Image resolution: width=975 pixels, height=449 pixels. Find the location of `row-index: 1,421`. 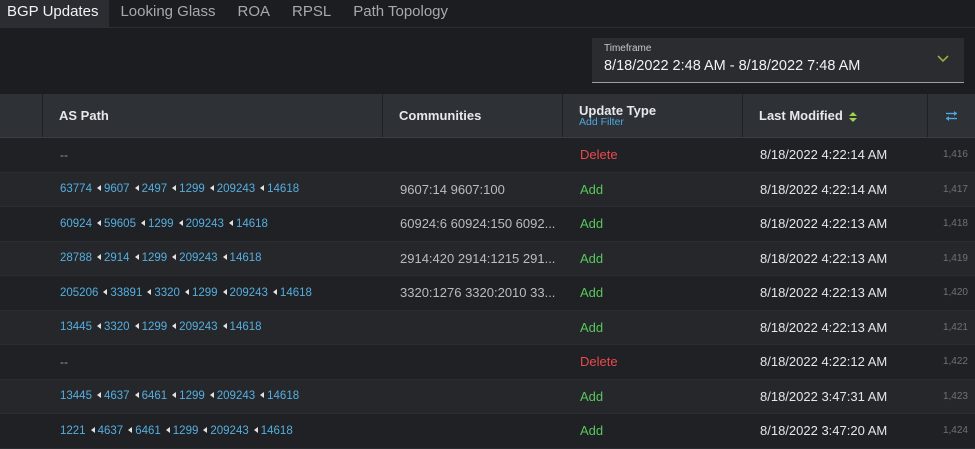

row-index: 1,421 is located at coordinates (955, 327).